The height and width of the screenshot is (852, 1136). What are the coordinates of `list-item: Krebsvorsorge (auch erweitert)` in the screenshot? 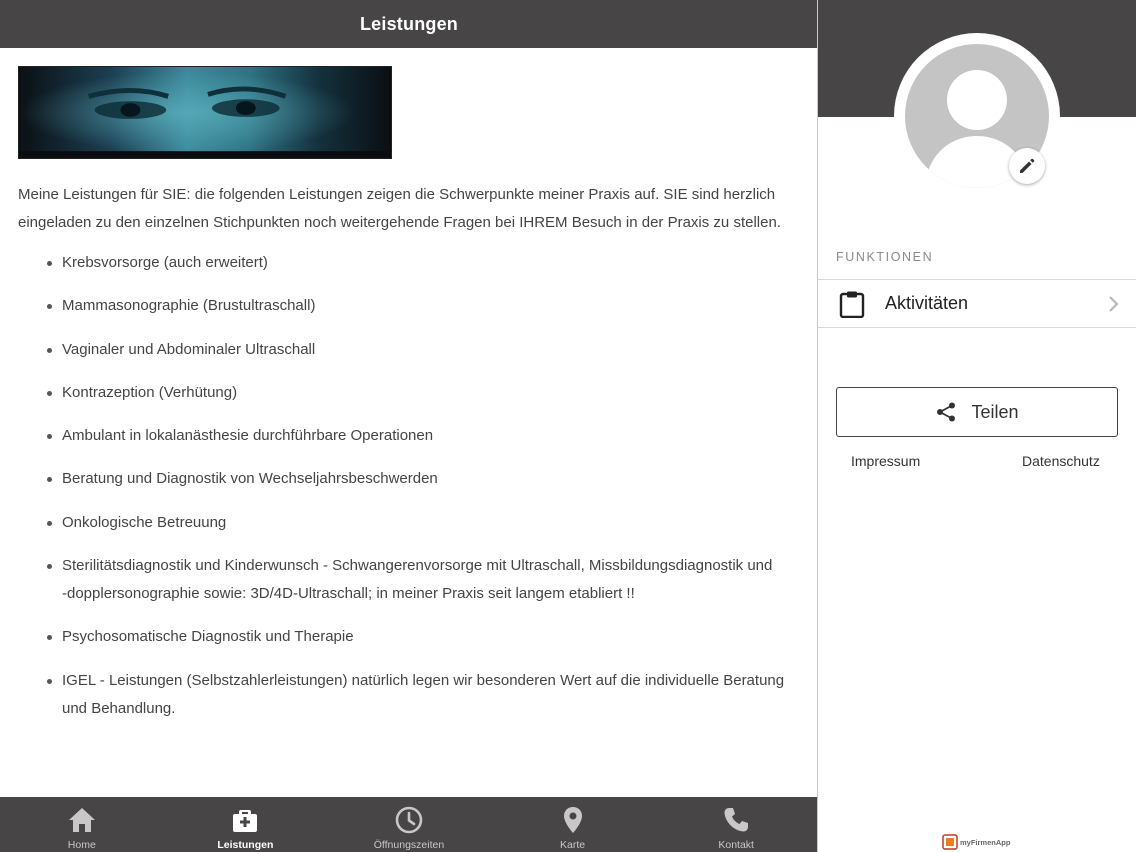 It's located at (422, 263).